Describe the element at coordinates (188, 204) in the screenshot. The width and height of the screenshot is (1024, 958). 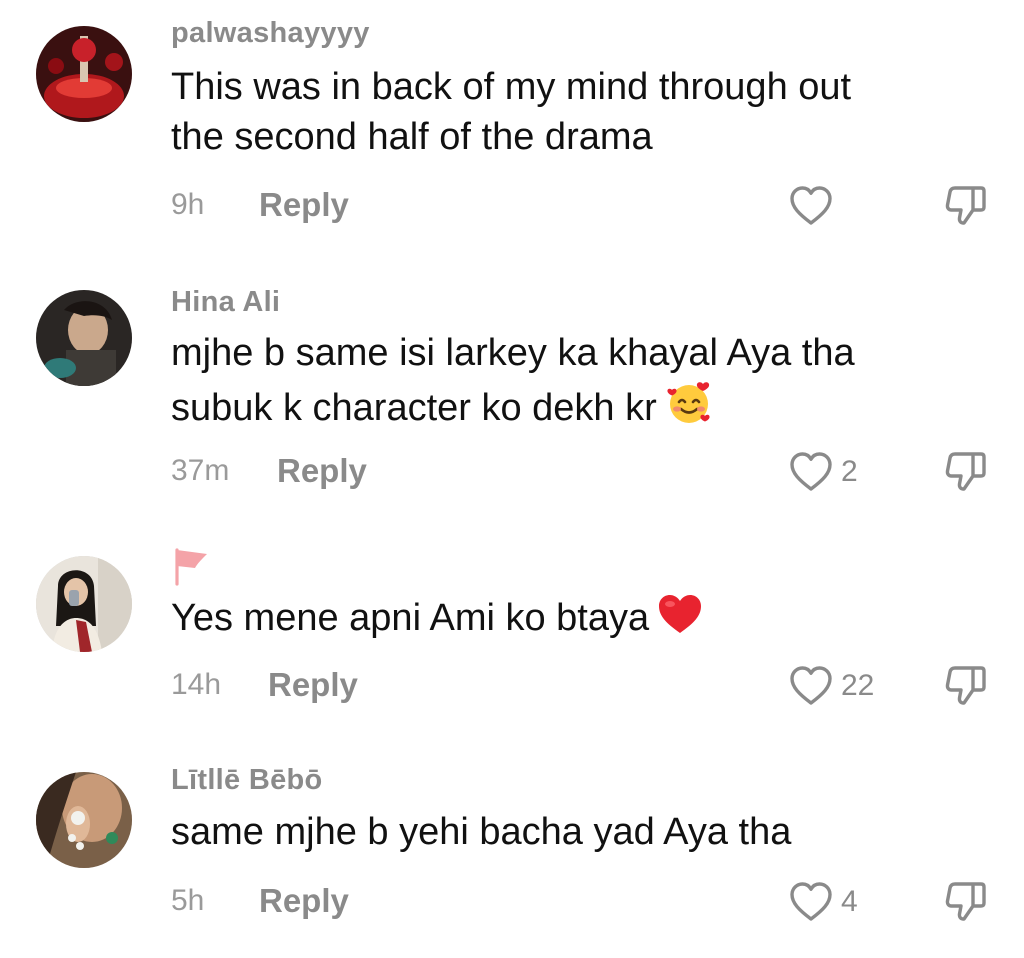
I see `timestamp: 9h` at that location.